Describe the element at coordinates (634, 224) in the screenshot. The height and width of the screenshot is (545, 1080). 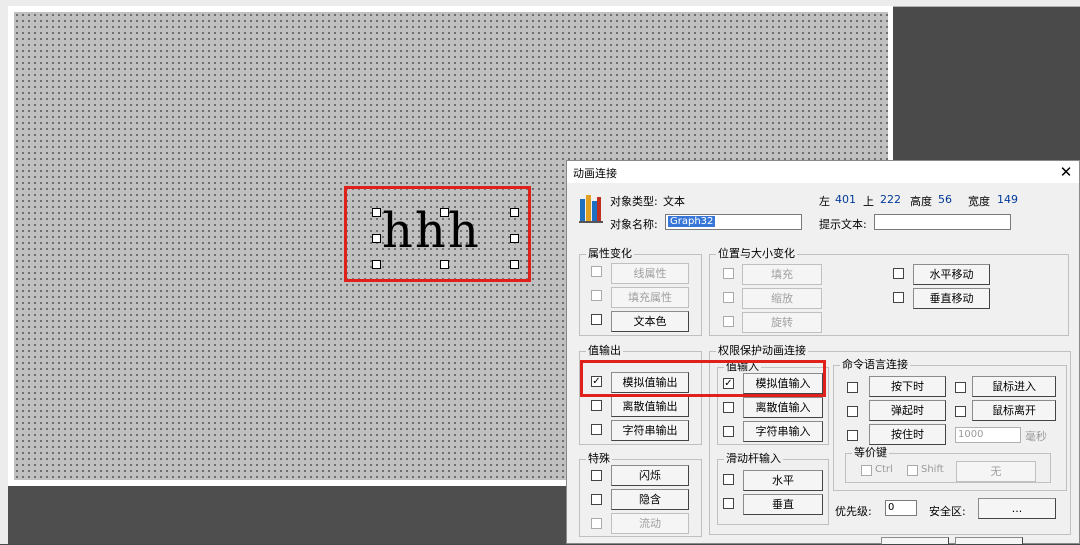
I see `object-name-label: 对象名称:` at that location.